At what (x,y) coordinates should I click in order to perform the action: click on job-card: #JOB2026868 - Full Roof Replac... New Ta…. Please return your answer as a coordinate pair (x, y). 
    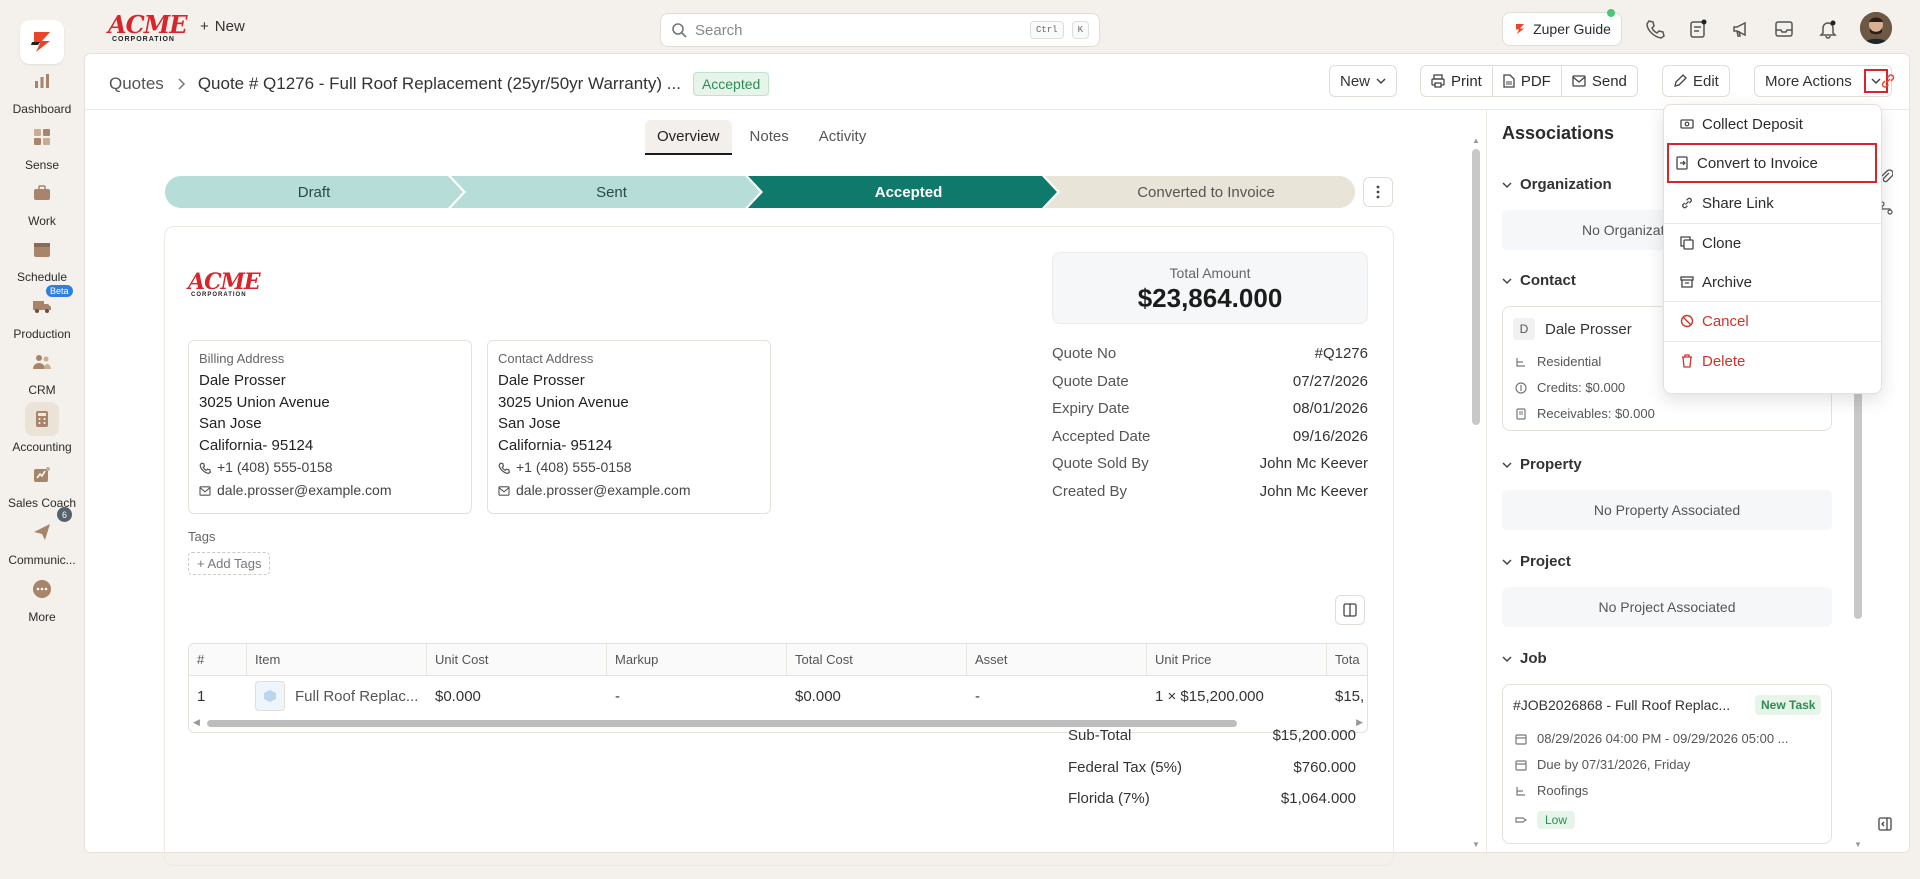
    Looking at the image, I should click on (1667, 764).